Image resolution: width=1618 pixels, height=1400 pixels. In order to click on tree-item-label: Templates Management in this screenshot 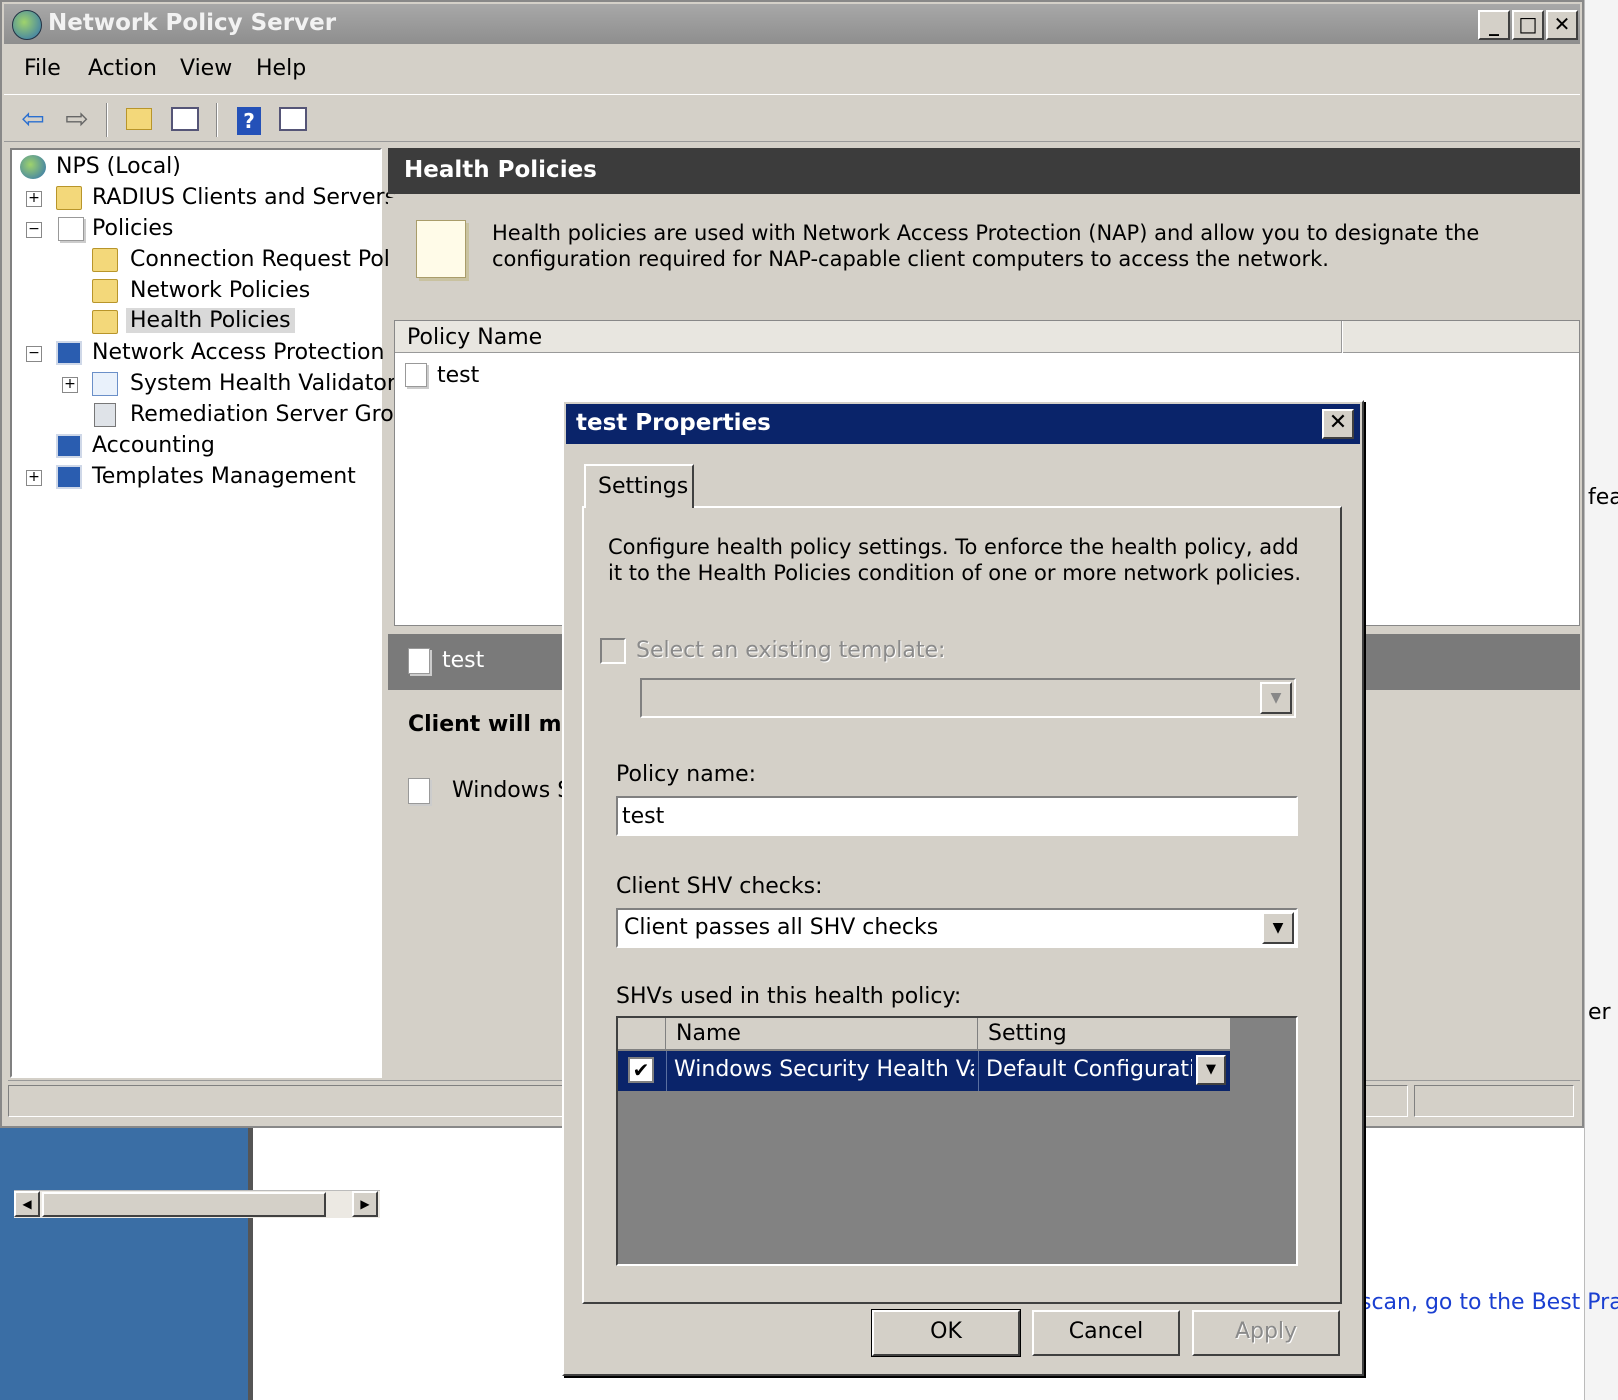, I will do `click(224, 476)`.